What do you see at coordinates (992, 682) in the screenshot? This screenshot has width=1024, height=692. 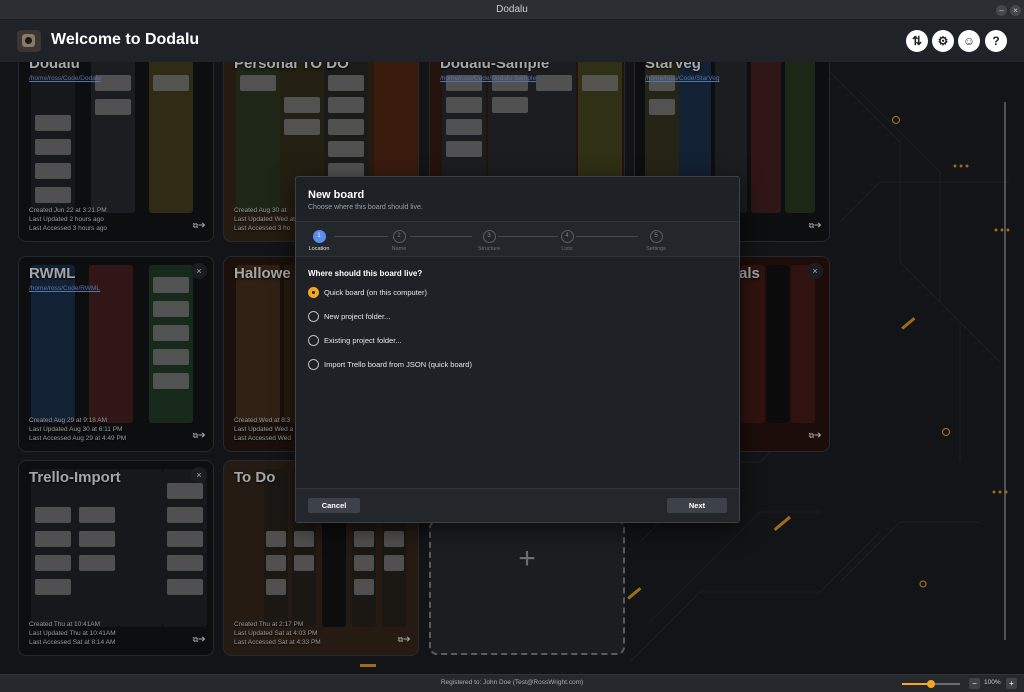 I see `zoom-value: 100%` at bounding box center [992, 682].